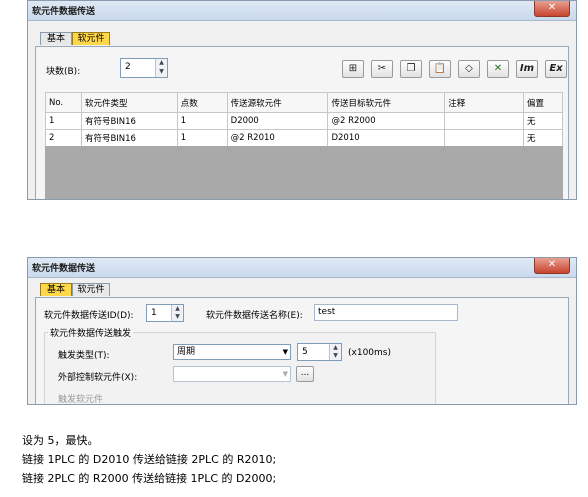 This screenshot has width=588, height=497. What do you see at coordinates (305, 352) in the screenshot?
I see `period-value: 5` at bounding box center [305, 352].